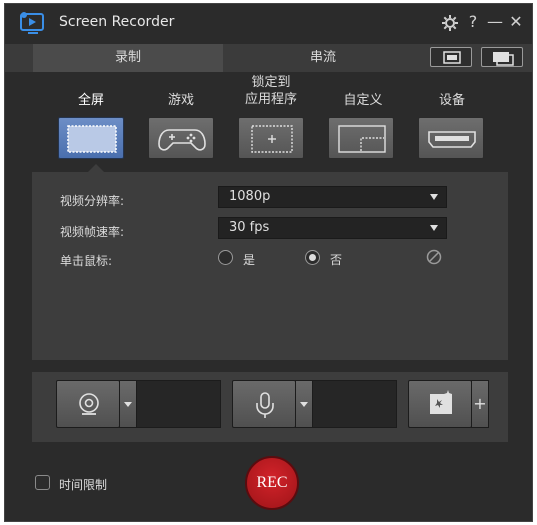 The image size is (537, 525). What do you see at coordinates (495, 22) in the screenshot?
I see `minimize-button: —` at bounding box center [495, 22].